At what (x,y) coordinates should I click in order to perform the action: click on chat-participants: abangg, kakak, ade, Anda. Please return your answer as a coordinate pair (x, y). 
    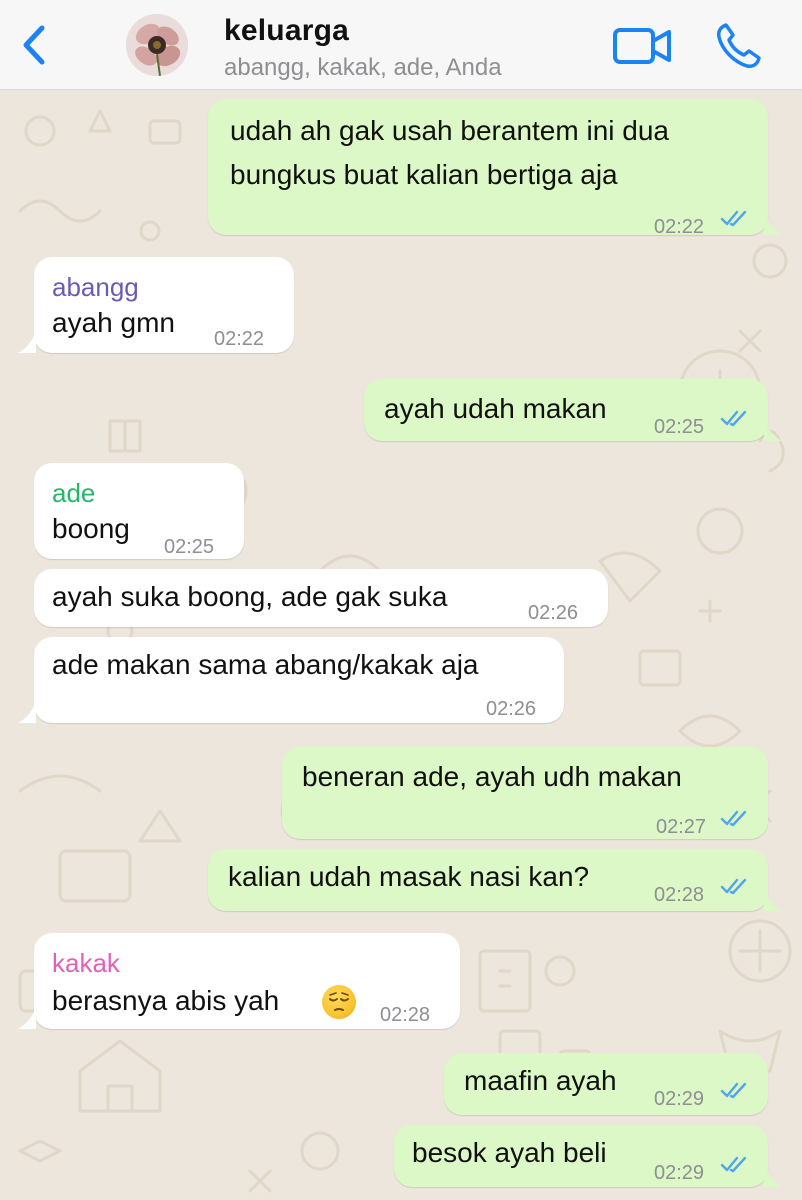
    Looking at the image, I should click on (363, 68).